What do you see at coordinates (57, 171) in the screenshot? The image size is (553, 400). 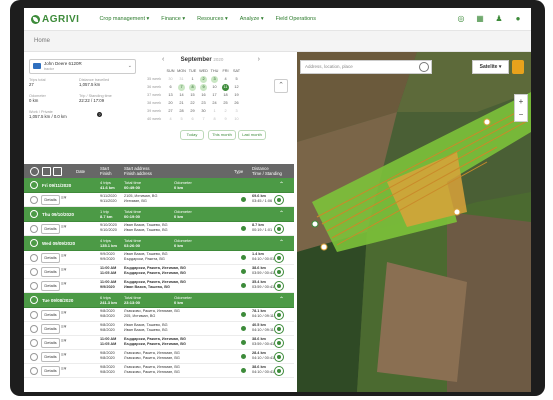 I see `download-icon` at bounding box center [57, 171].